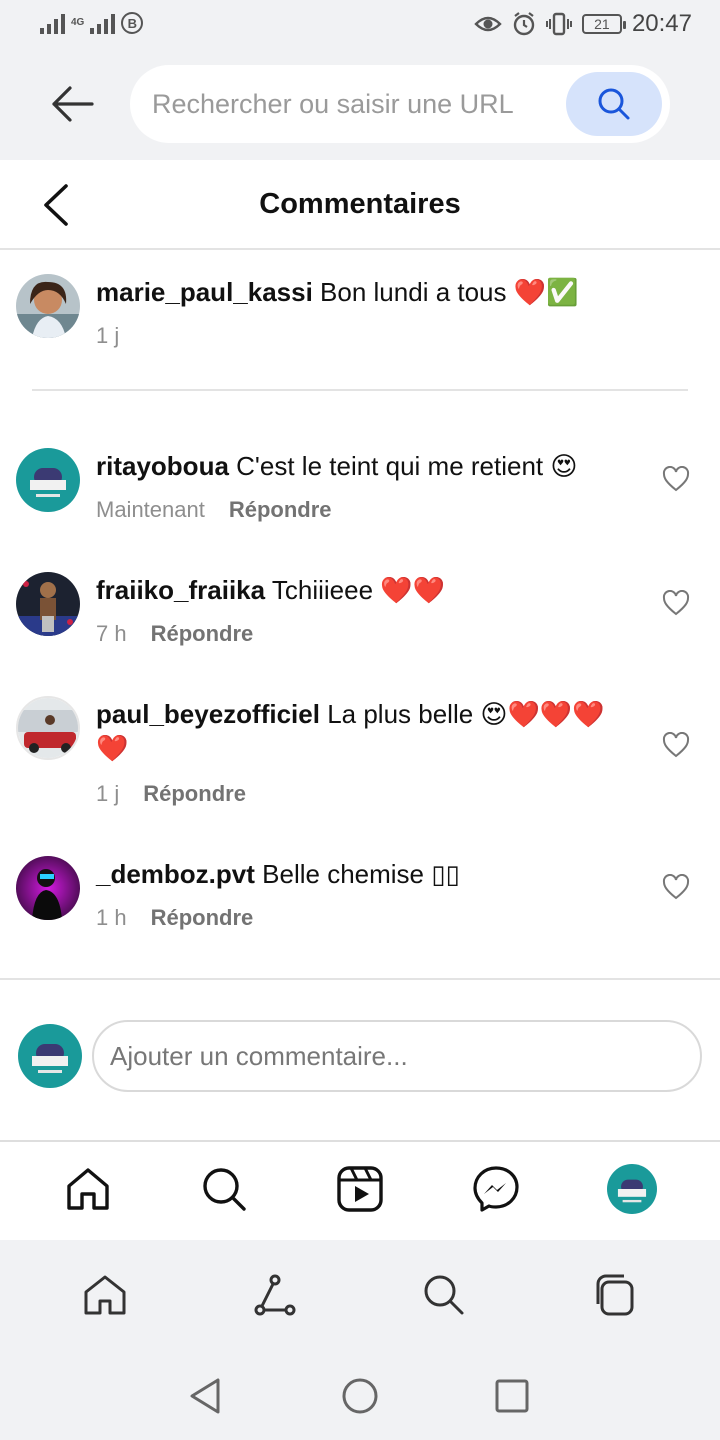  I want to click on search-button, so click(614, 104).